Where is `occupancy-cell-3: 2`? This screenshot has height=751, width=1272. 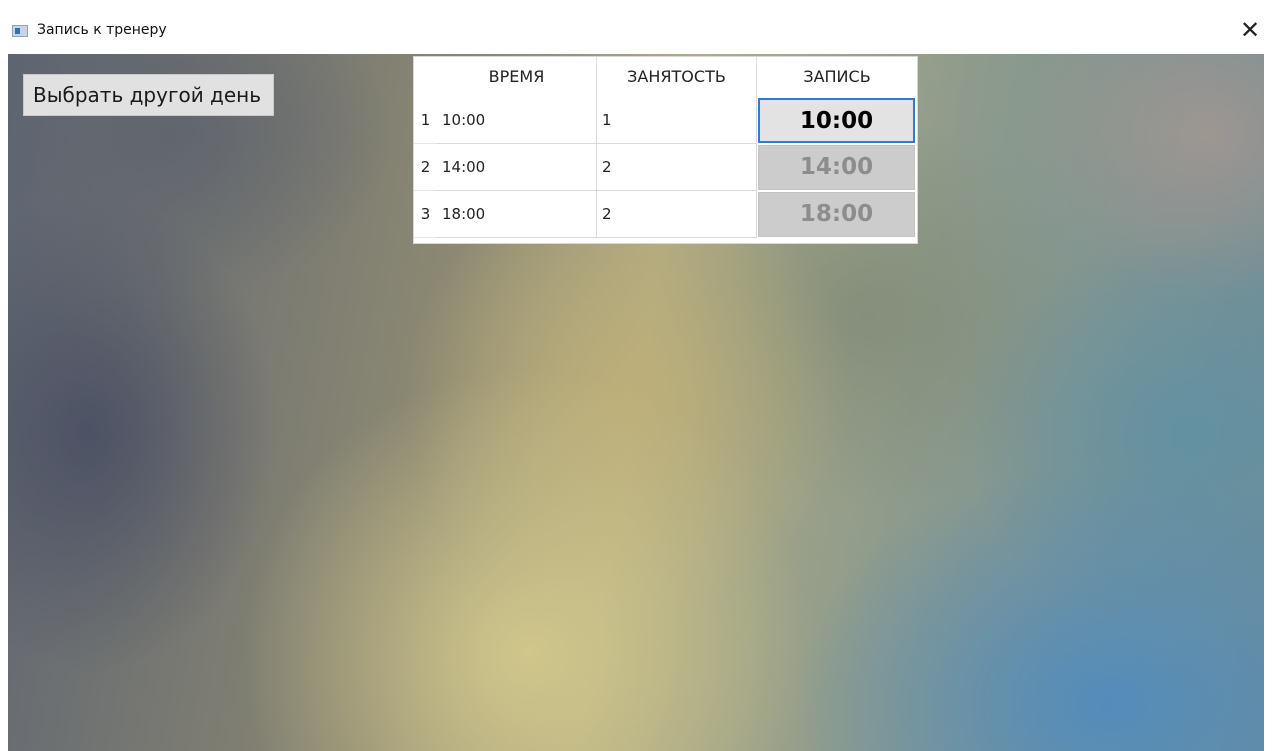 occupancy-cell-3: 2 is located at coordinates (677, 214).